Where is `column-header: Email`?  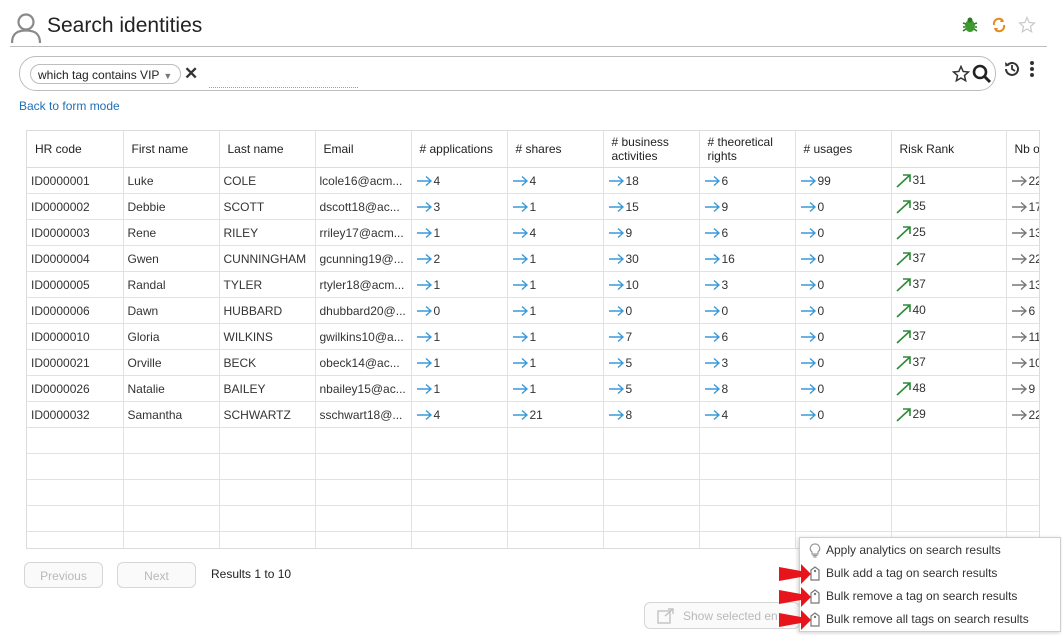
column-header: Email is located at coordinates (363, 149).